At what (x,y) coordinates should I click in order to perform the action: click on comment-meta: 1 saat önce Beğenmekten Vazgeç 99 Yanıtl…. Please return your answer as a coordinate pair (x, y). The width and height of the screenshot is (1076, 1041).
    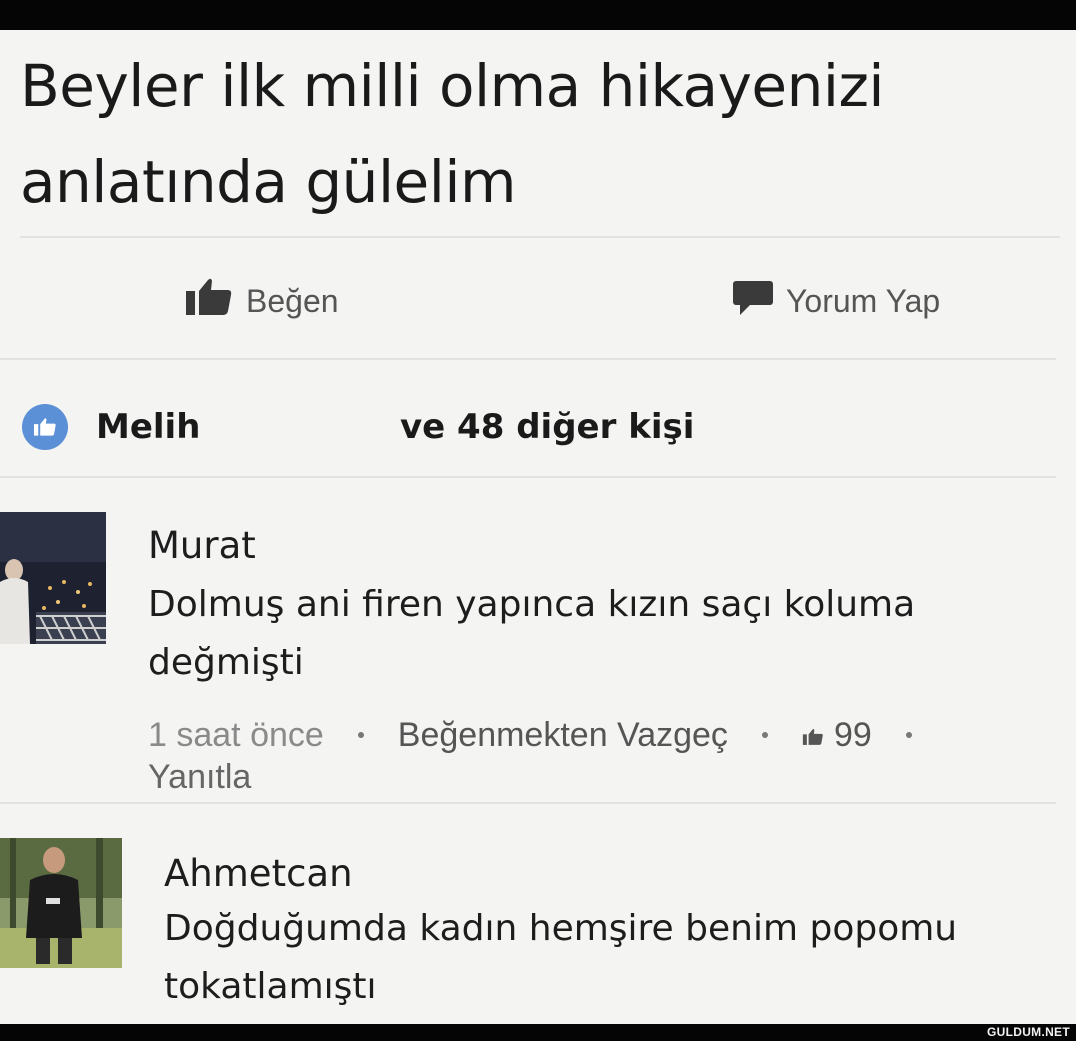
    Looking at the image, I should click on (603, 756).